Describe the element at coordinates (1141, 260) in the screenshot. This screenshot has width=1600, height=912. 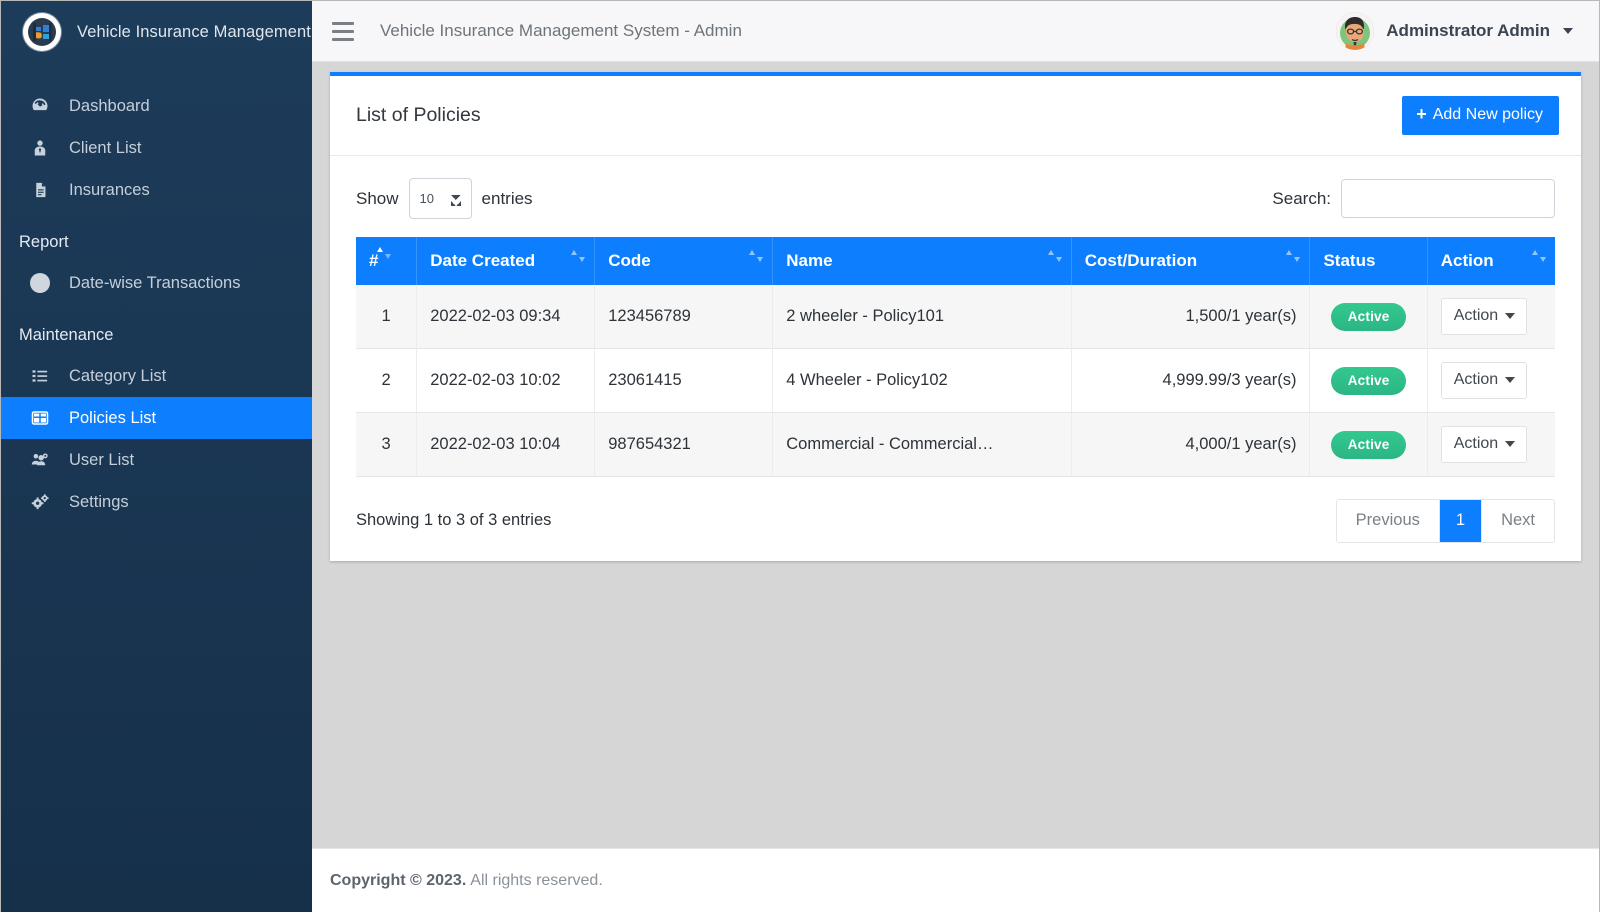
I see `column-label: Cost/Duration` at that location.